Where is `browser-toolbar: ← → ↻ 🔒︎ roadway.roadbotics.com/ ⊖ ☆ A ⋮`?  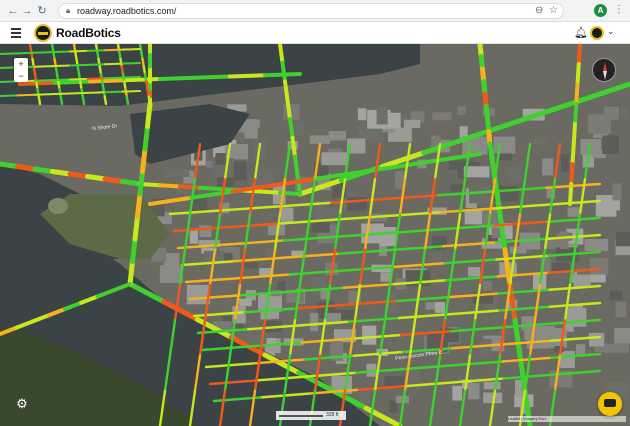
browser-toolbar: ← → ↻ 🔒︎ roadway.roadbotics.com/ ⊖ ☆ A ⋮ is located at coordinates (315, 11).